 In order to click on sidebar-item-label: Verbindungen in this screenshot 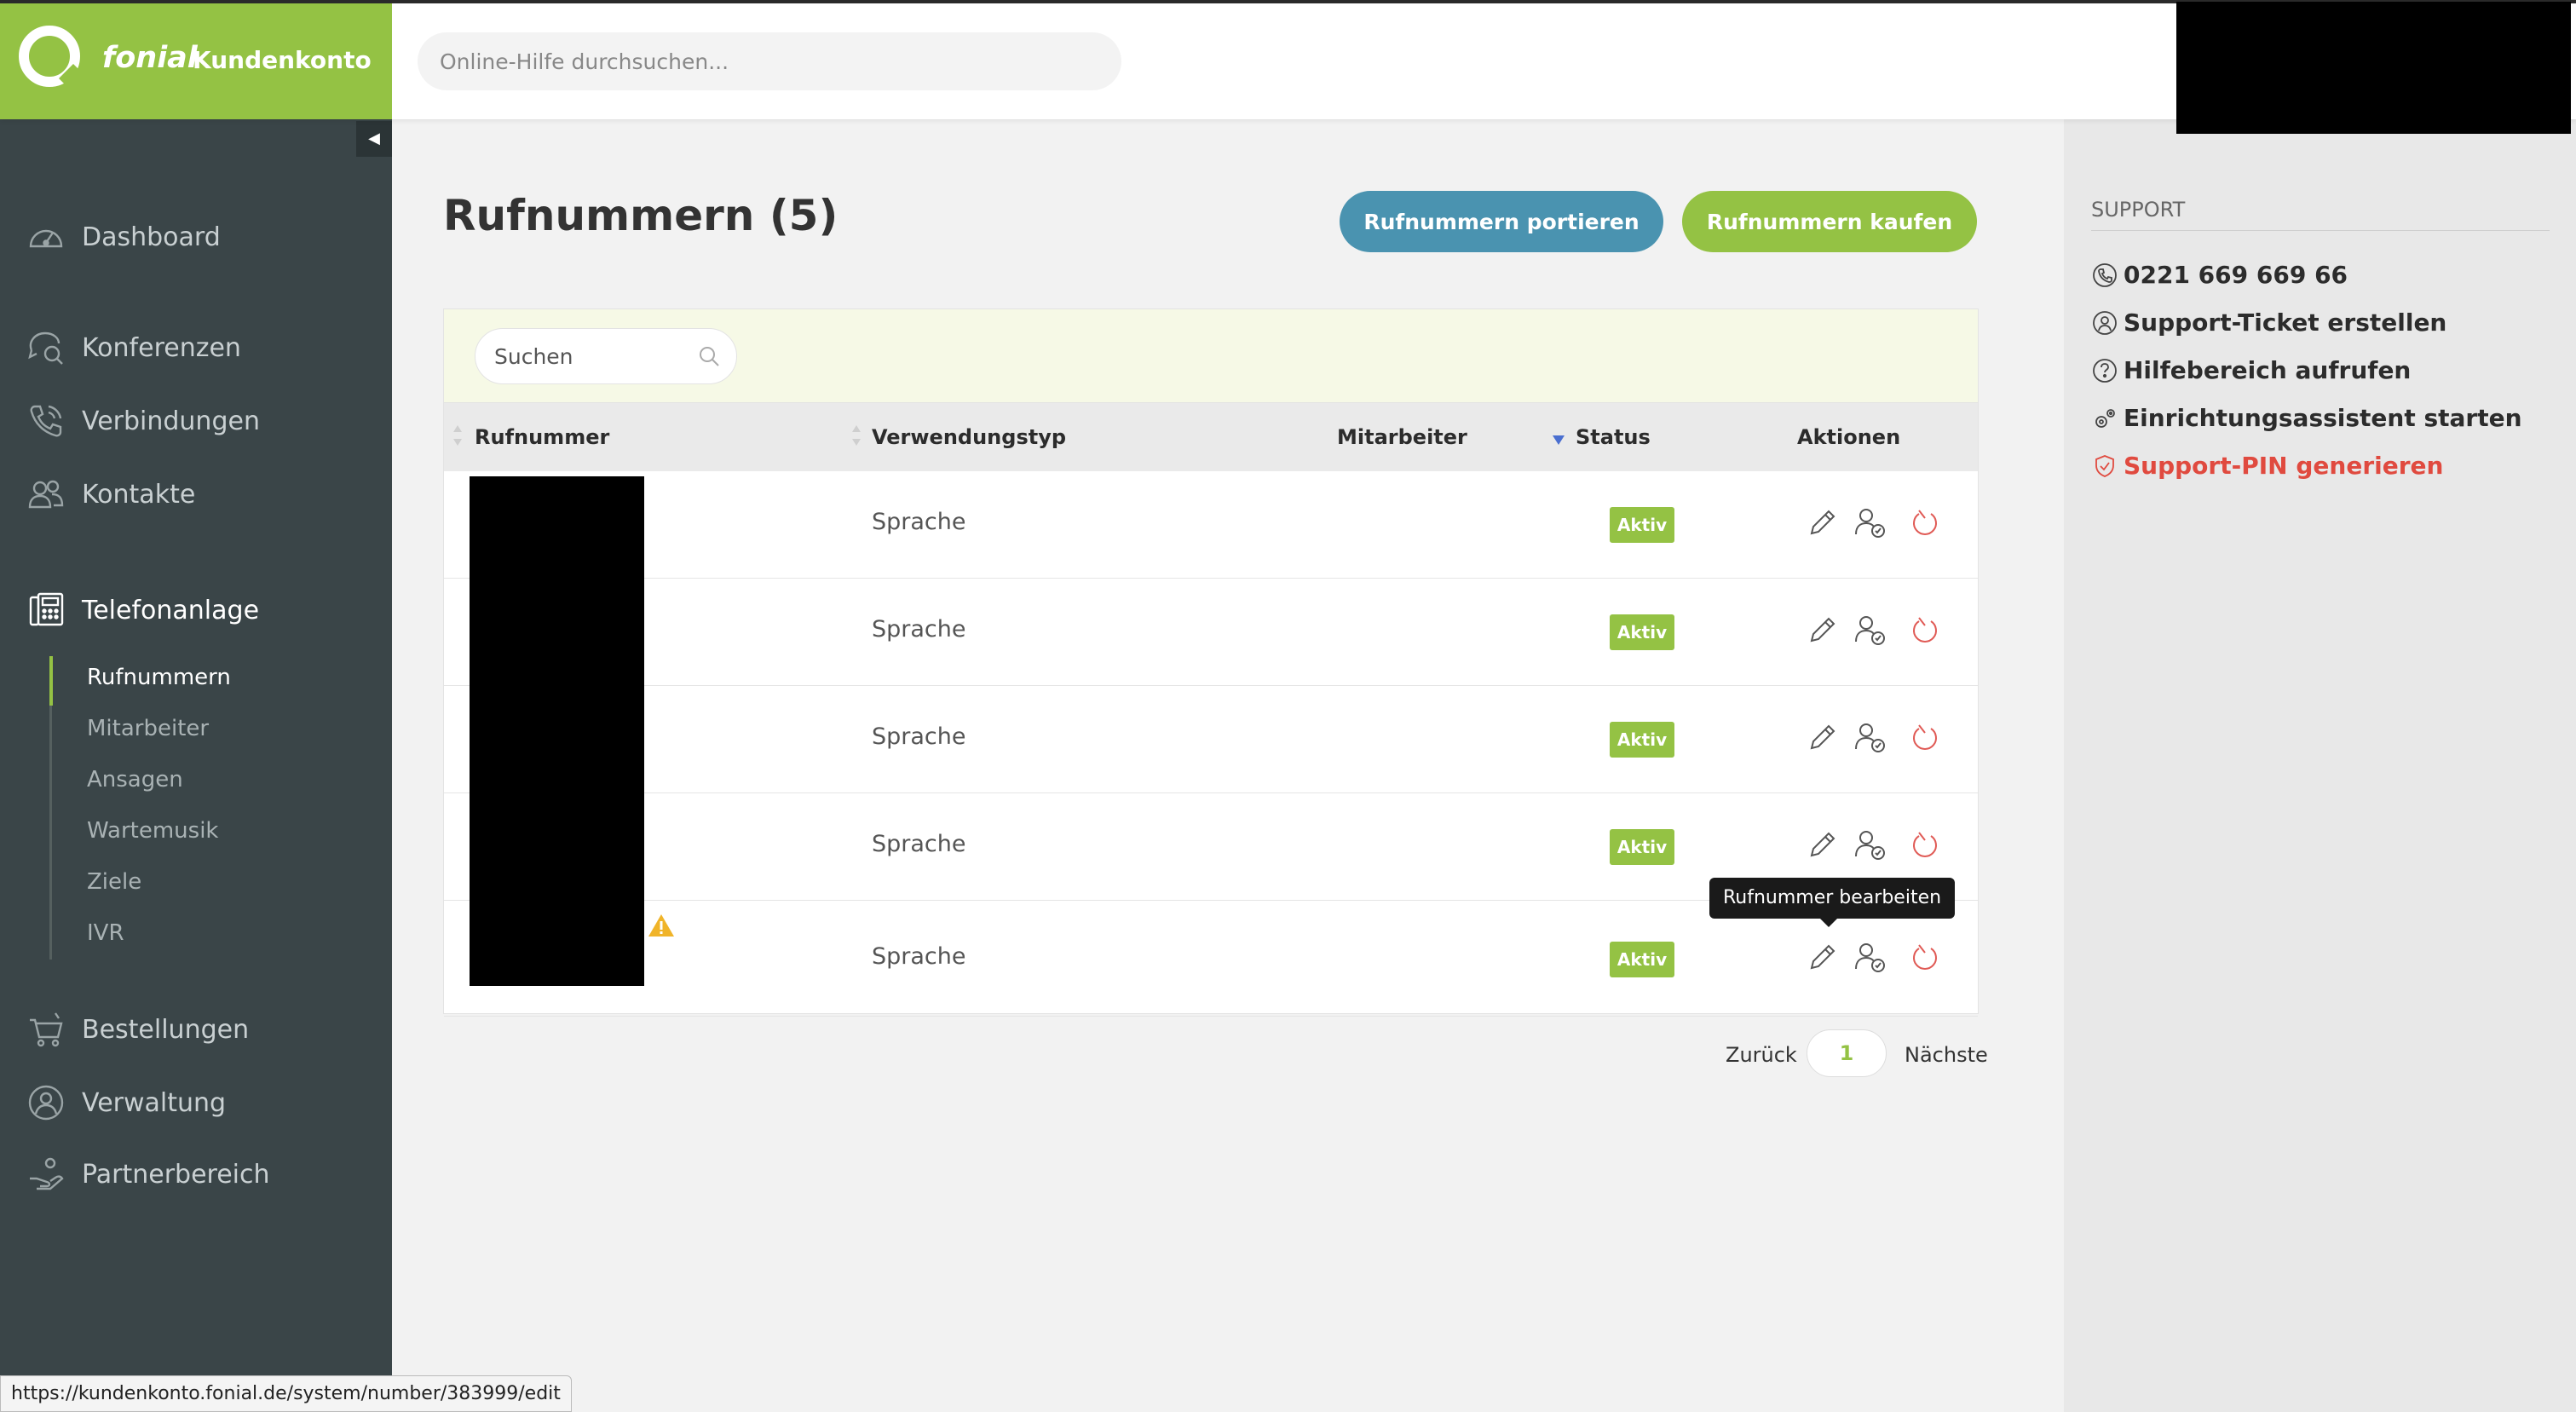, I will do `click(171, 421)`.